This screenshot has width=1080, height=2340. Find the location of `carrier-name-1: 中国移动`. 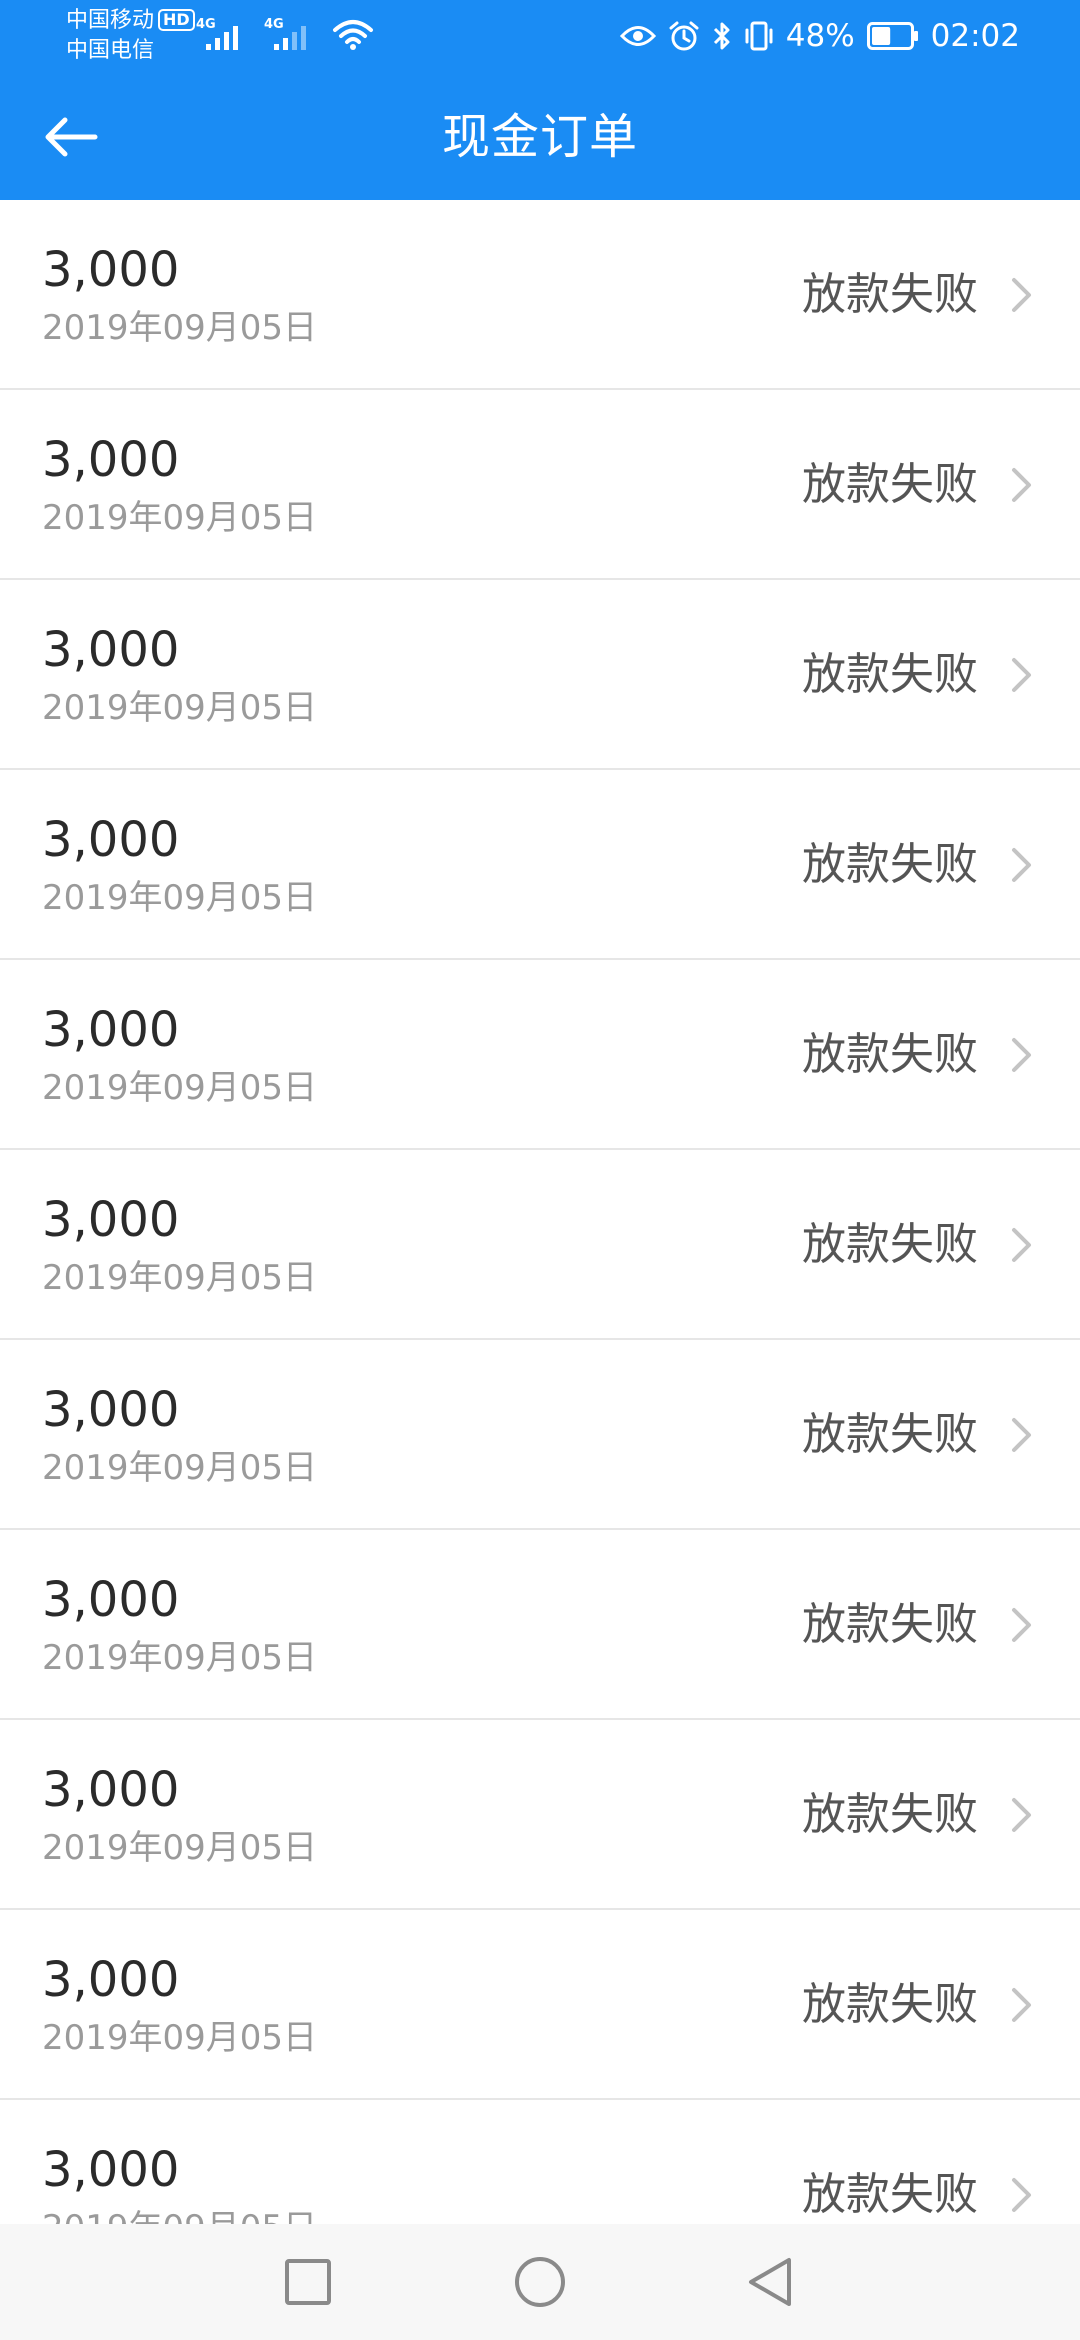

carrier-name-1: 中国移动 is located at coordinates (110, 20).